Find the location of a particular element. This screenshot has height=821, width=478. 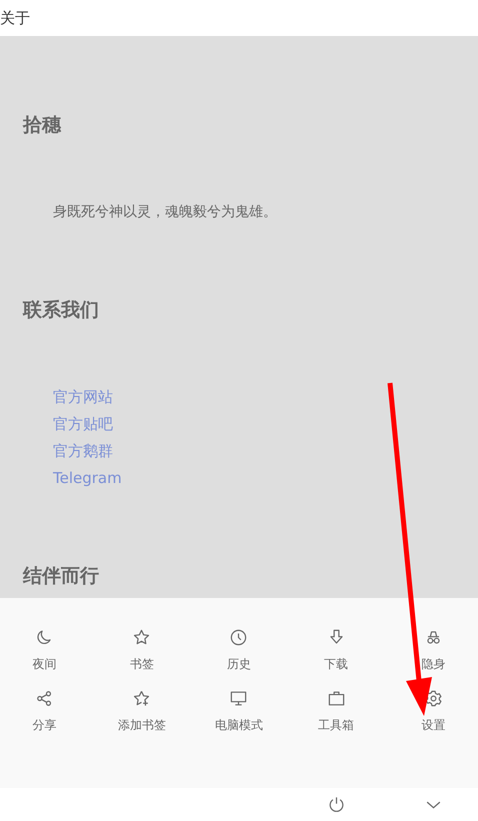

page-title: 关于 is located at coordinates (15, 18).